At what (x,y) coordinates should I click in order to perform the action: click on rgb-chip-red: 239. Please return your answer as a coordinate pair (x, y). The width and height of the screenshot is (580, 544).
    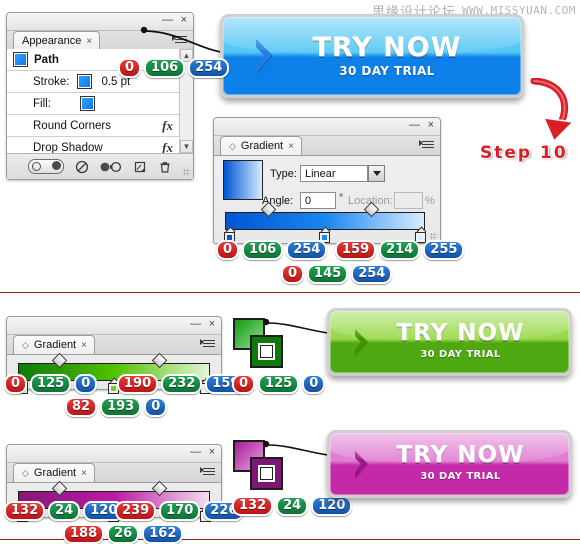
    Looking at the image, I should click on (136, 511).